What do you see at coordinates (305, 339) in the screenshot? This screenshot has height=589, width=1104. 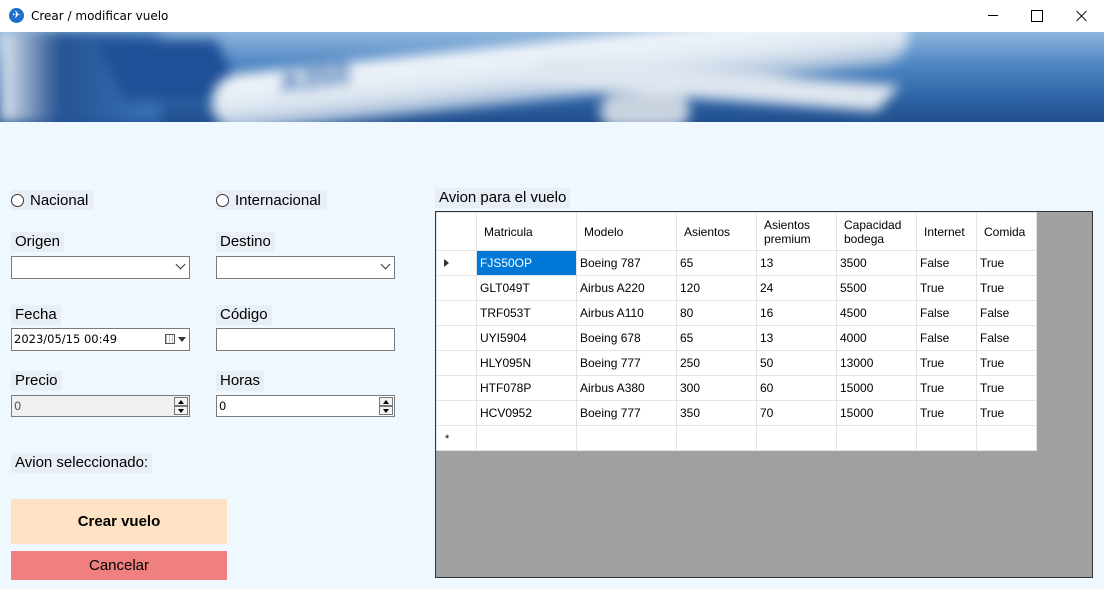 I see `codigo-input` at bounding box center [305, 339].